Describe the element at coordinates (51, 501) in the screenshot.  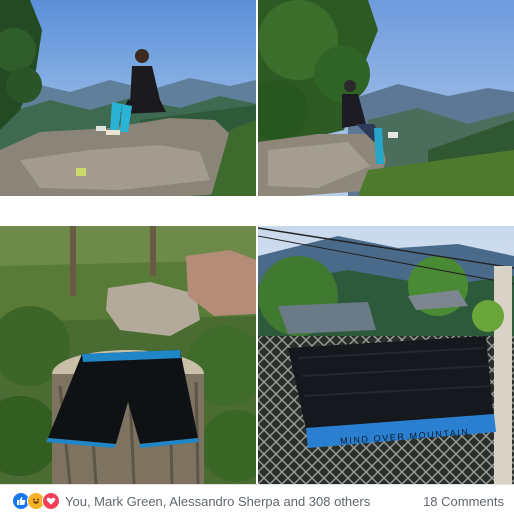
I see `love-icon` at that location.